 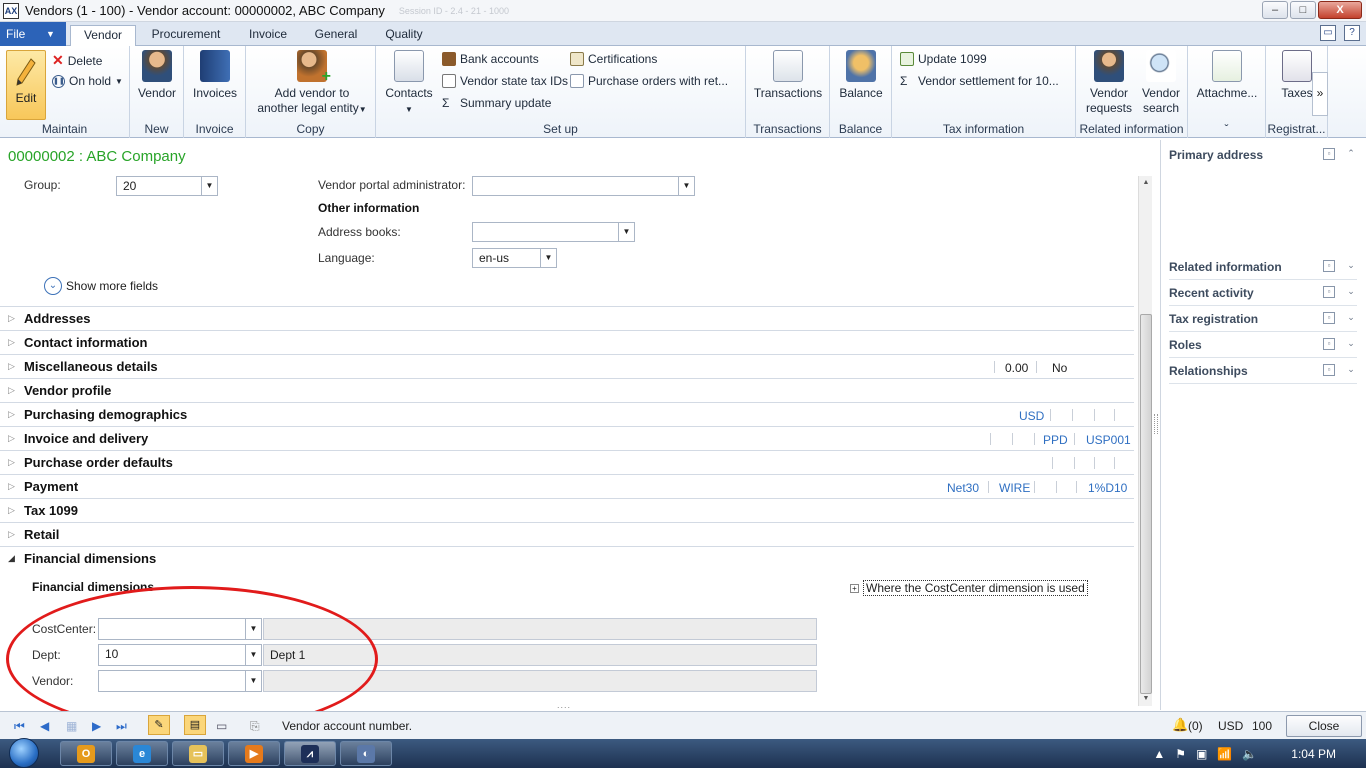 I want to click on content-vertical-scrollbar: ▲ ▼, so click(x=1145, y=441).